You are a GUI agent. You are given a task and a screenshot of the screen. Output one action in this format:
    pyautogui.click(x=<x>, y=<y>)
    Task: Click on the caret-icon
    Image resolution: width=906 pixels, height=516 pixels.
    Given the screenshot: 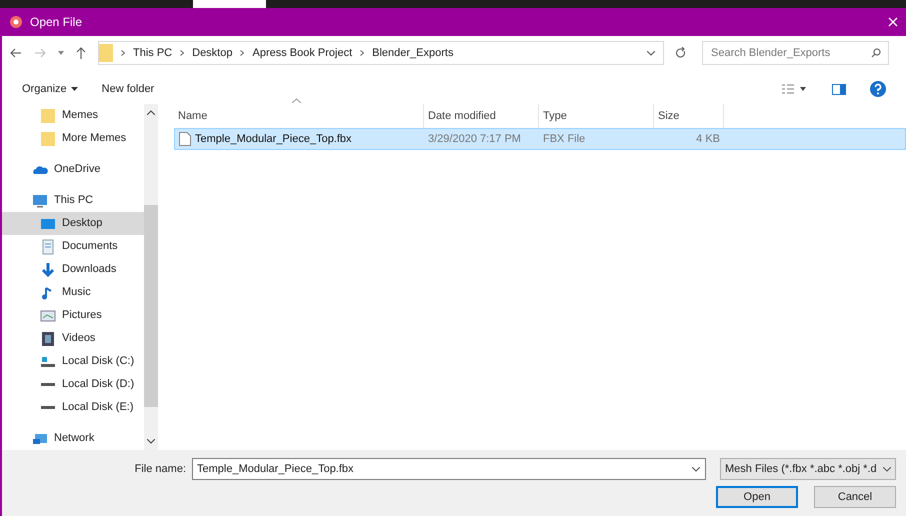 What is the action you would take?
    pyautogui.click(x=74, y=89)
    